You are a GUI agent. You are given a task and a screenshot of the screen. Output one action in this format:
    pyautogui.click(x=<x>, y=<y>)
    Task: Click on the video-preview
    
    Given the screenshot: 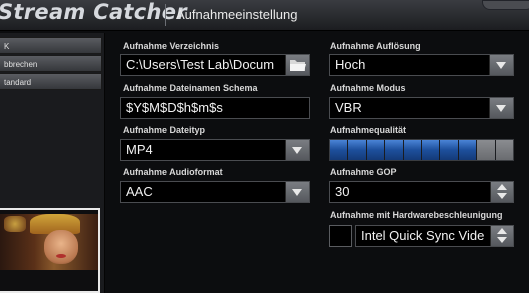 What is the action you would take?
    pyautogui.click(x=50, y=250)
    